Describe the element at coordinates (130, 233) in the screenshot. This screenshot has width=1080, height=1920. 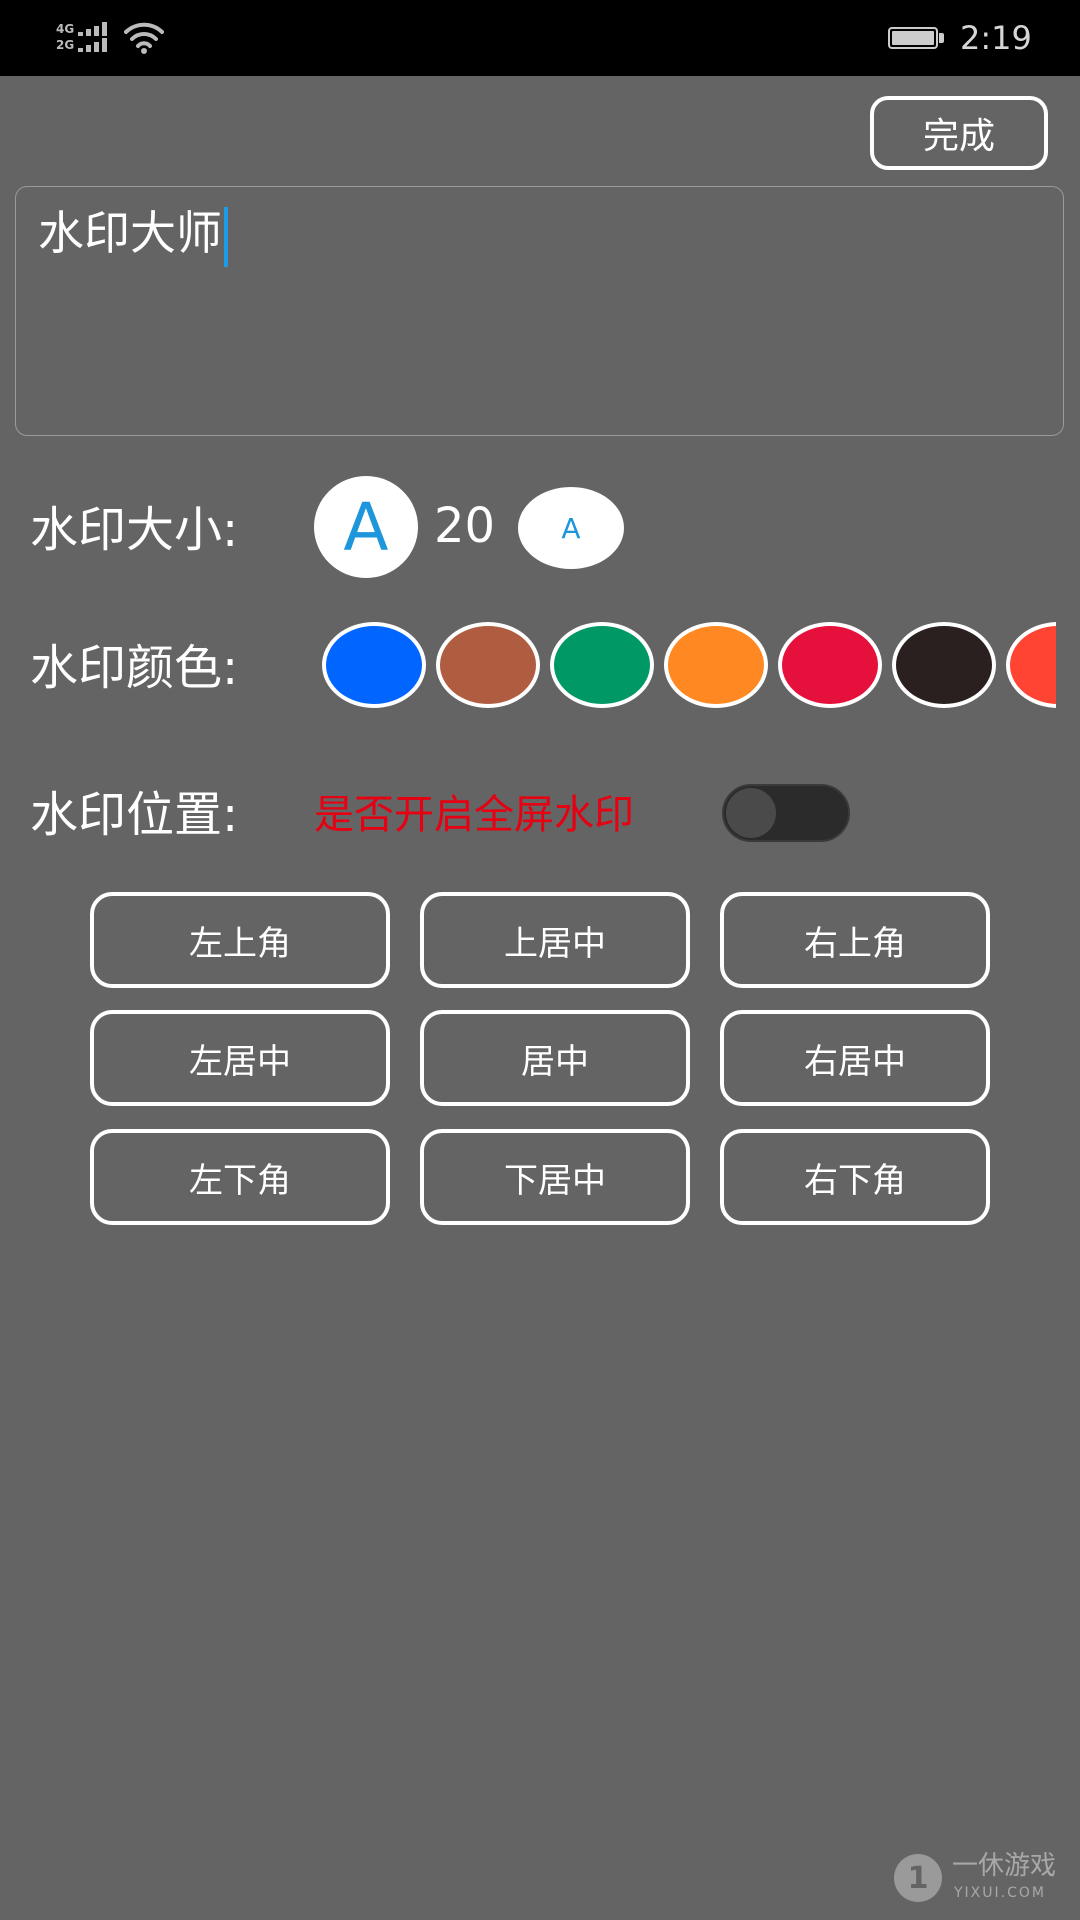
I see `watermark-text-value: 水印大师` at that location.